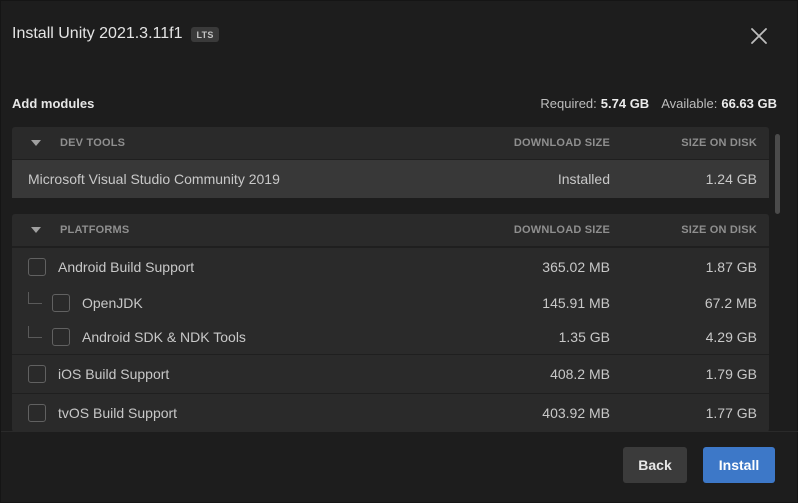 The image size is (798, 503). What do you see at coordinates (53, 103) in the screenshot?
I see `add-modules-heading: Add modules` at bounding box center [53, 103].